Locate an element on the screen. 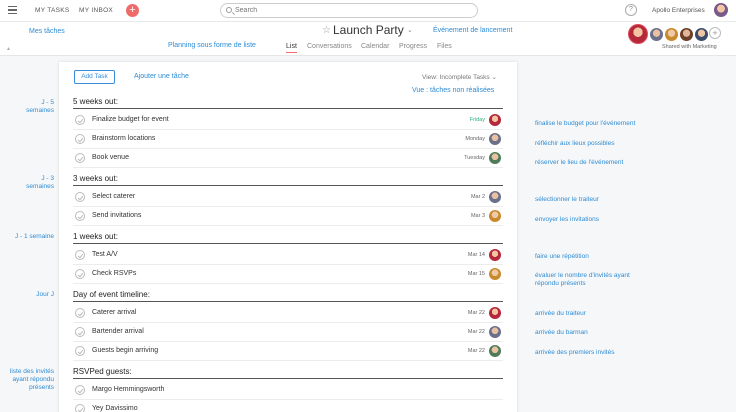 This screenshot has width=736, height=412. tab-files: Files is located at coordinates (444, 46).